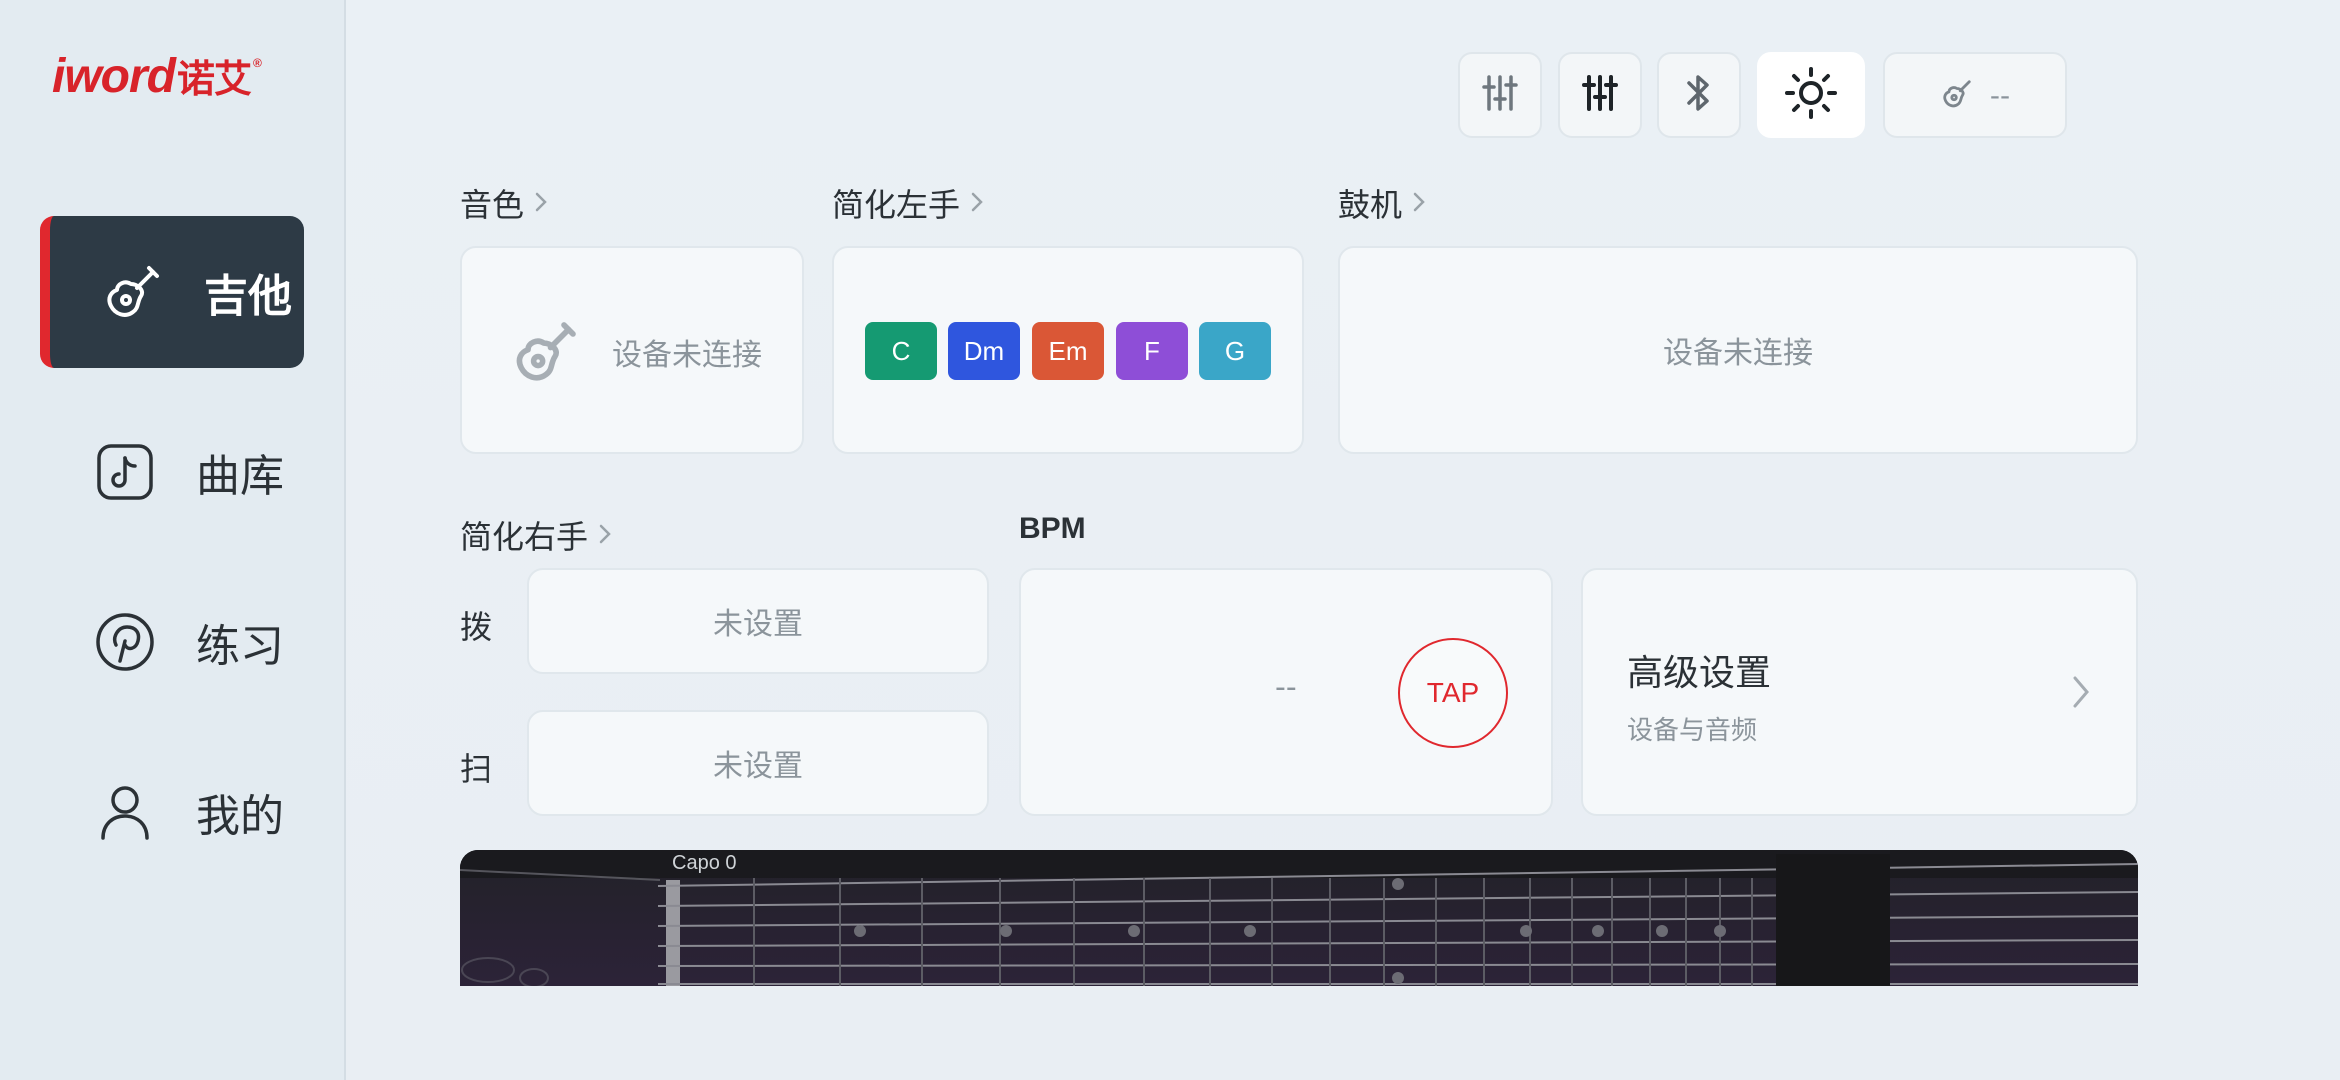 The image size is (2340, 1080). I want to click on advanced-title: 高级设置, so click(1699, 673).